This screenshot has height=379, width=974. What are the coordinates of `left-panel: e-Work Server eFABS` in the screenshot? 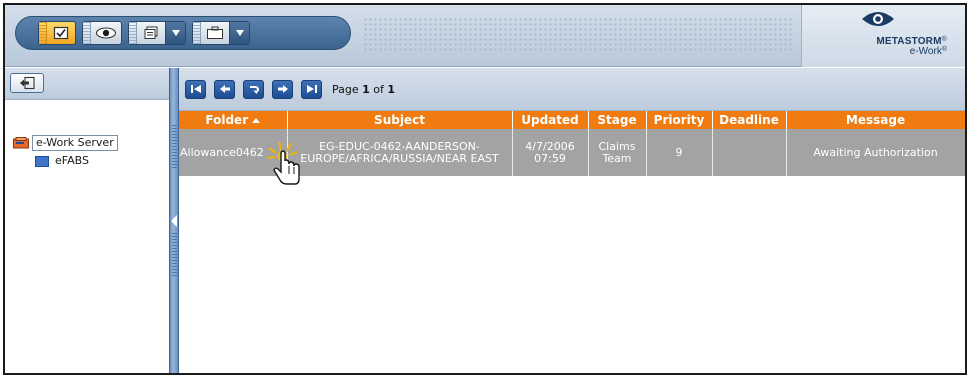 It's located at (87, 220).